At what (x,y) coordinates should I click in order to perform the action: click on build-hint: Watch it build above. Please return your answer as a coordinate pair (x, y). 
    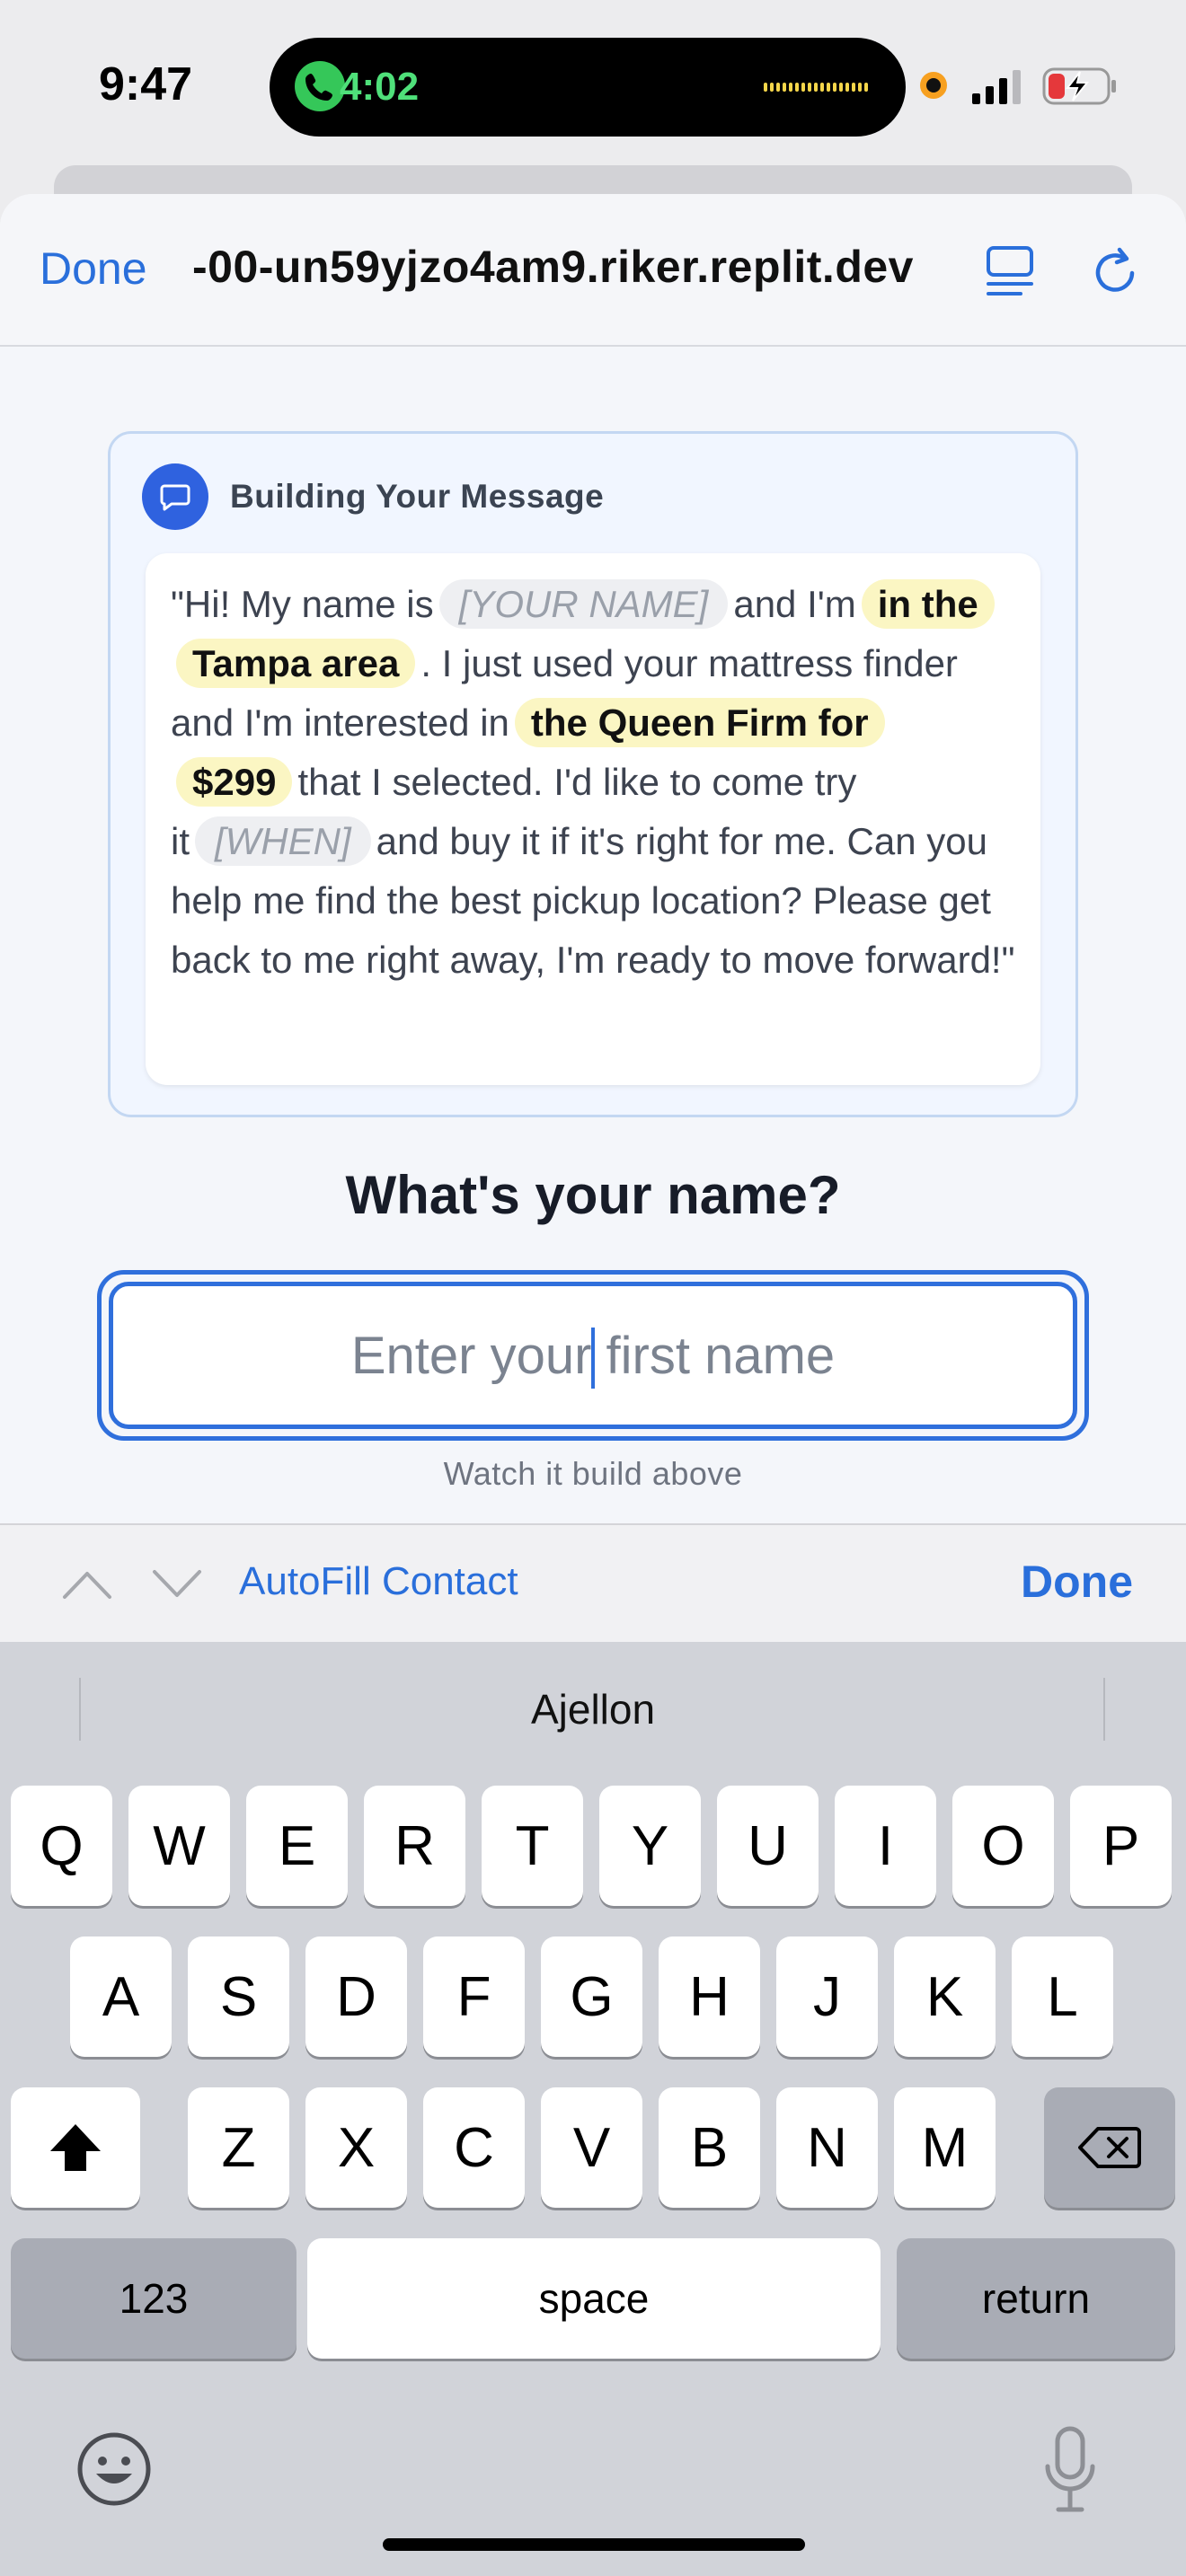
    Looking at the image, I should click on (593, 1473).